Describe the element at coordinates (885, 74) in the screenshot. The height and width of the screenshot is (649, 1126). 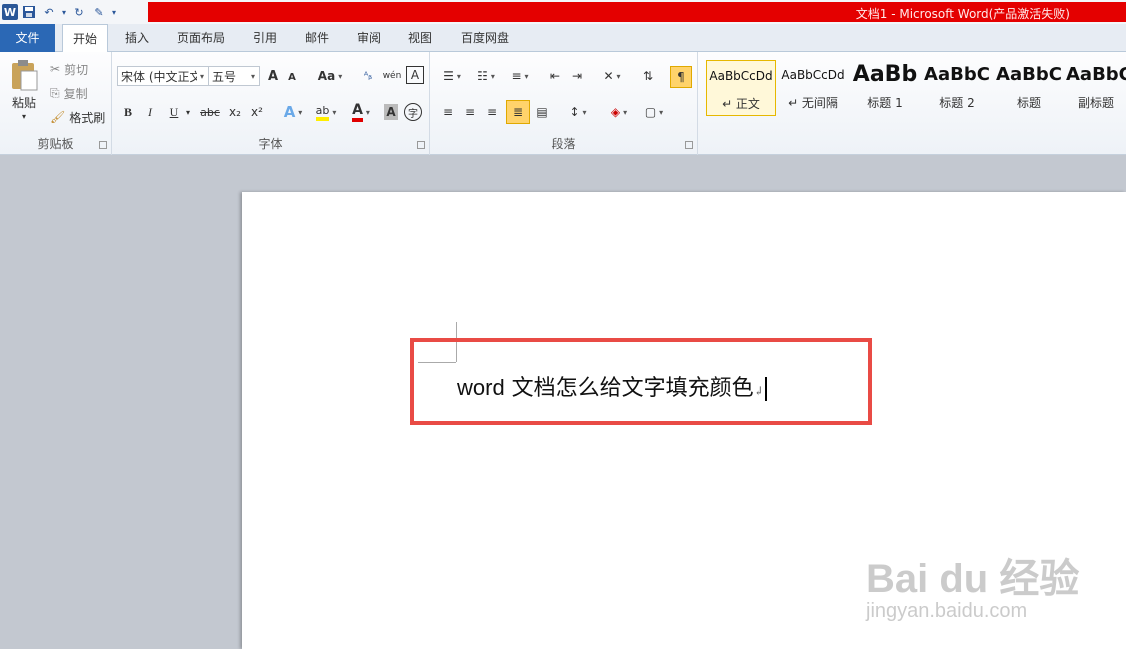
I see `style-sample: AaBb` at that location.